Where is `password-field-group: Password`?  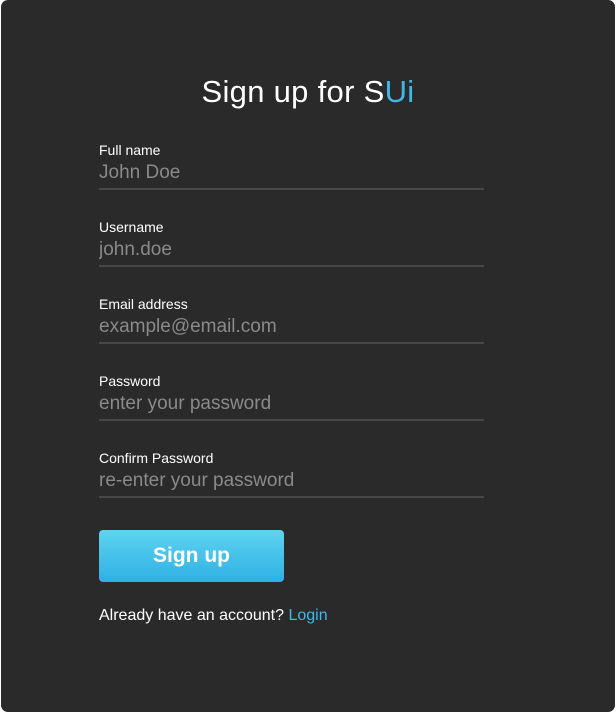 password-field-group: Password is located at coordinates (291, 402).